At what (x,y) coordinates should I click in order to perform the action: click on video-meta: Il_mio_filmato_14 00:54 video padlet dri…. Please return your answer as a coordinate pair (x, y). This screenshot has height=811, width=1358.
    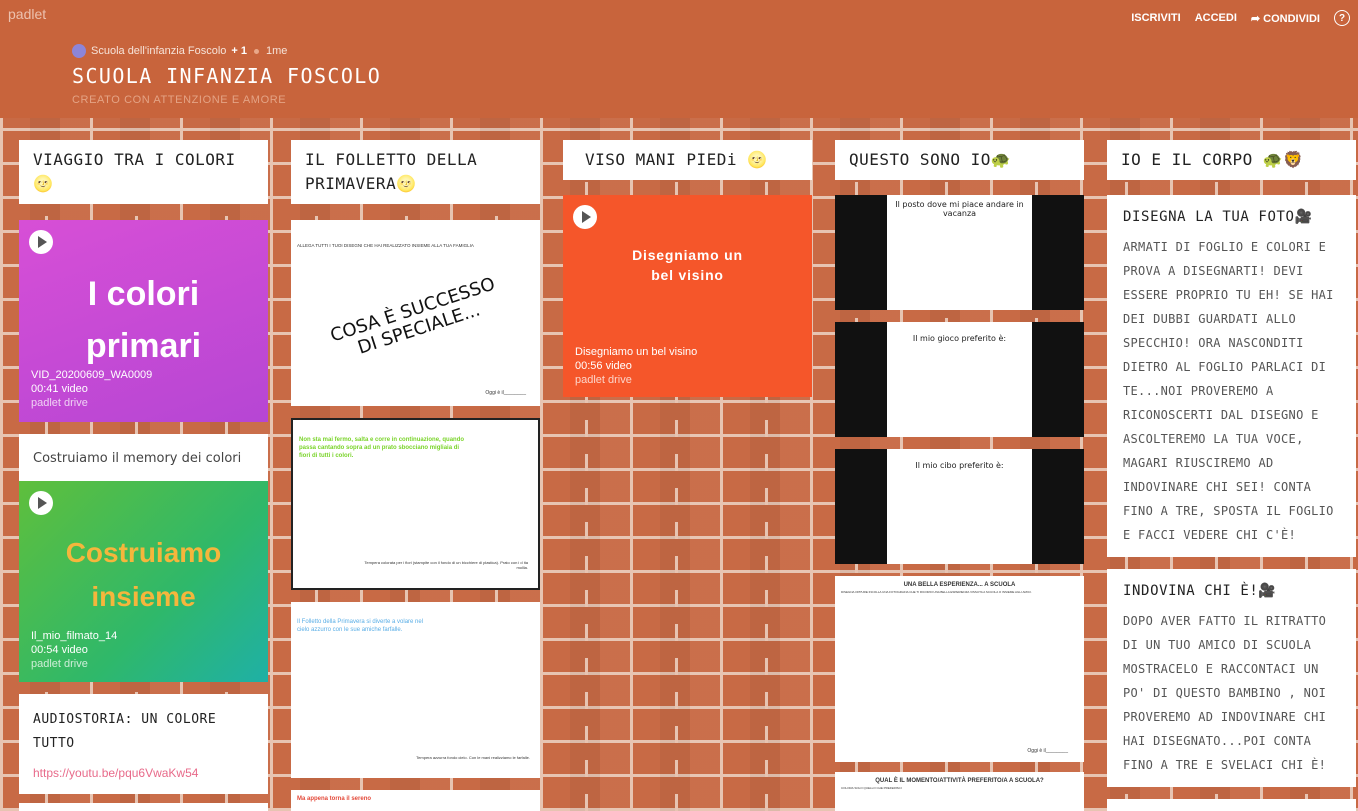
    Looking at the image, I should click on (74, 650).